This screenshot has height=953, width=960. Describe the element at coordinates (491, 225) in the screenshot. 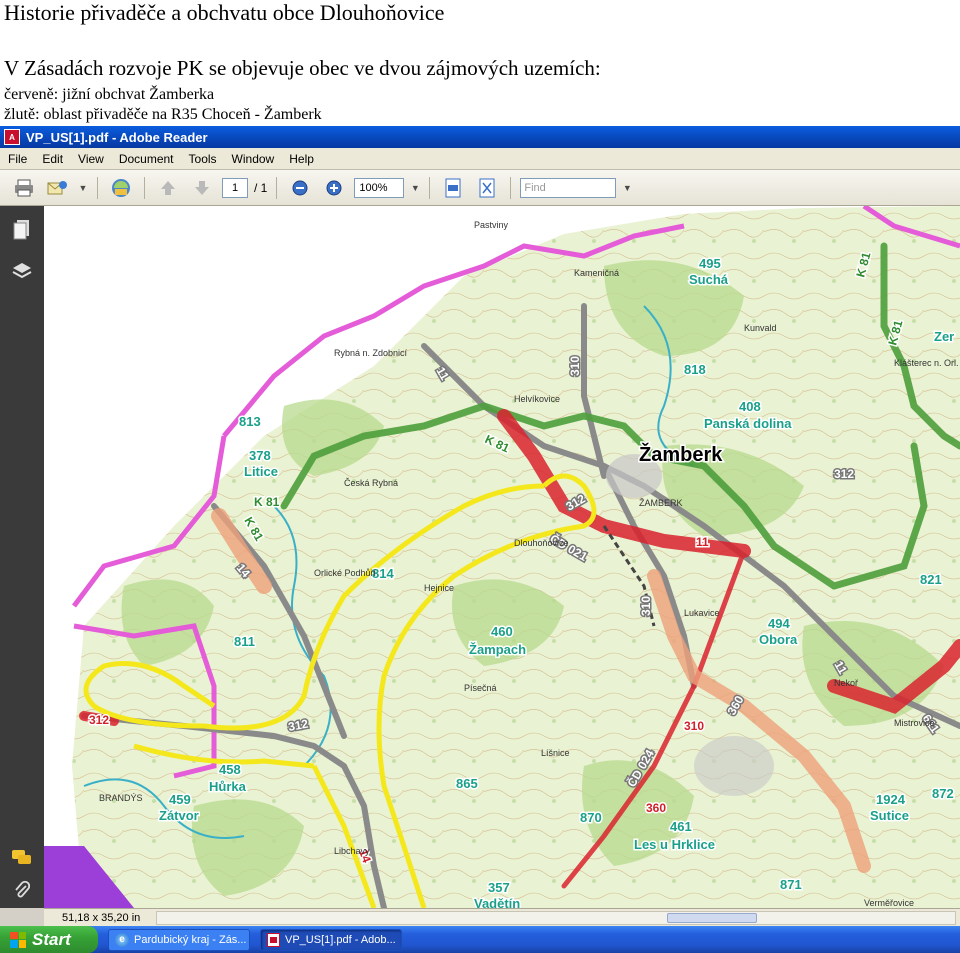

I see `map-small-label: Pastviny` at that location.